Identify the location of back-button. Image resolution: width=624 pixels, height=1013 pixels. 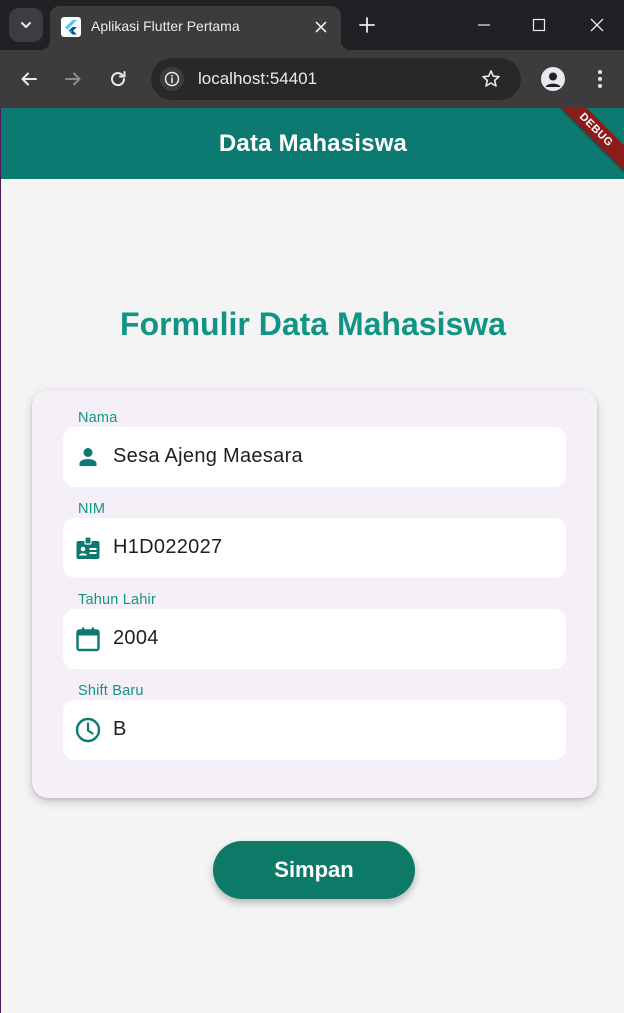
(29, 79).